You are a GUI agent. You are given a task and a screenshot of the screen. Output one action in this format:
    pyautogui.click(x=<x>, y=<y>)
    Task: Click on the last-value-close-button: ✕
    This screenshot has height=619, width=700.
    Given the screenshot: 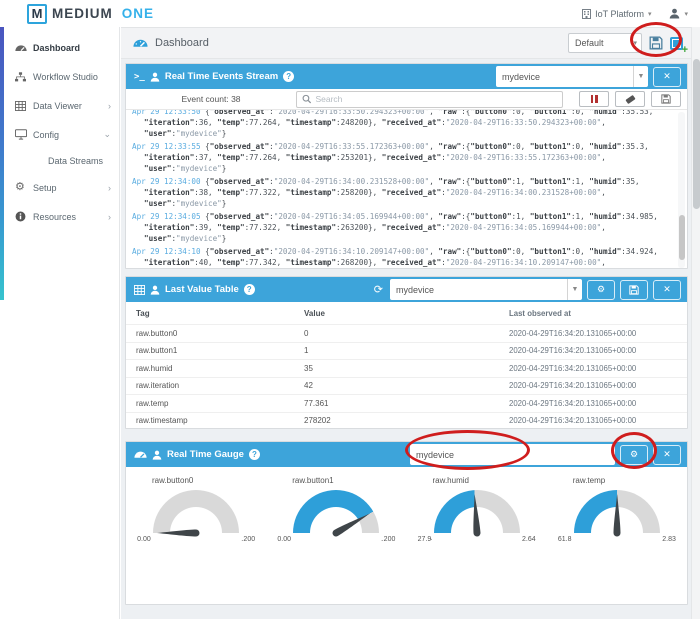 What is the action you would take?
    pyautogui.click(x=667, y=289)
    